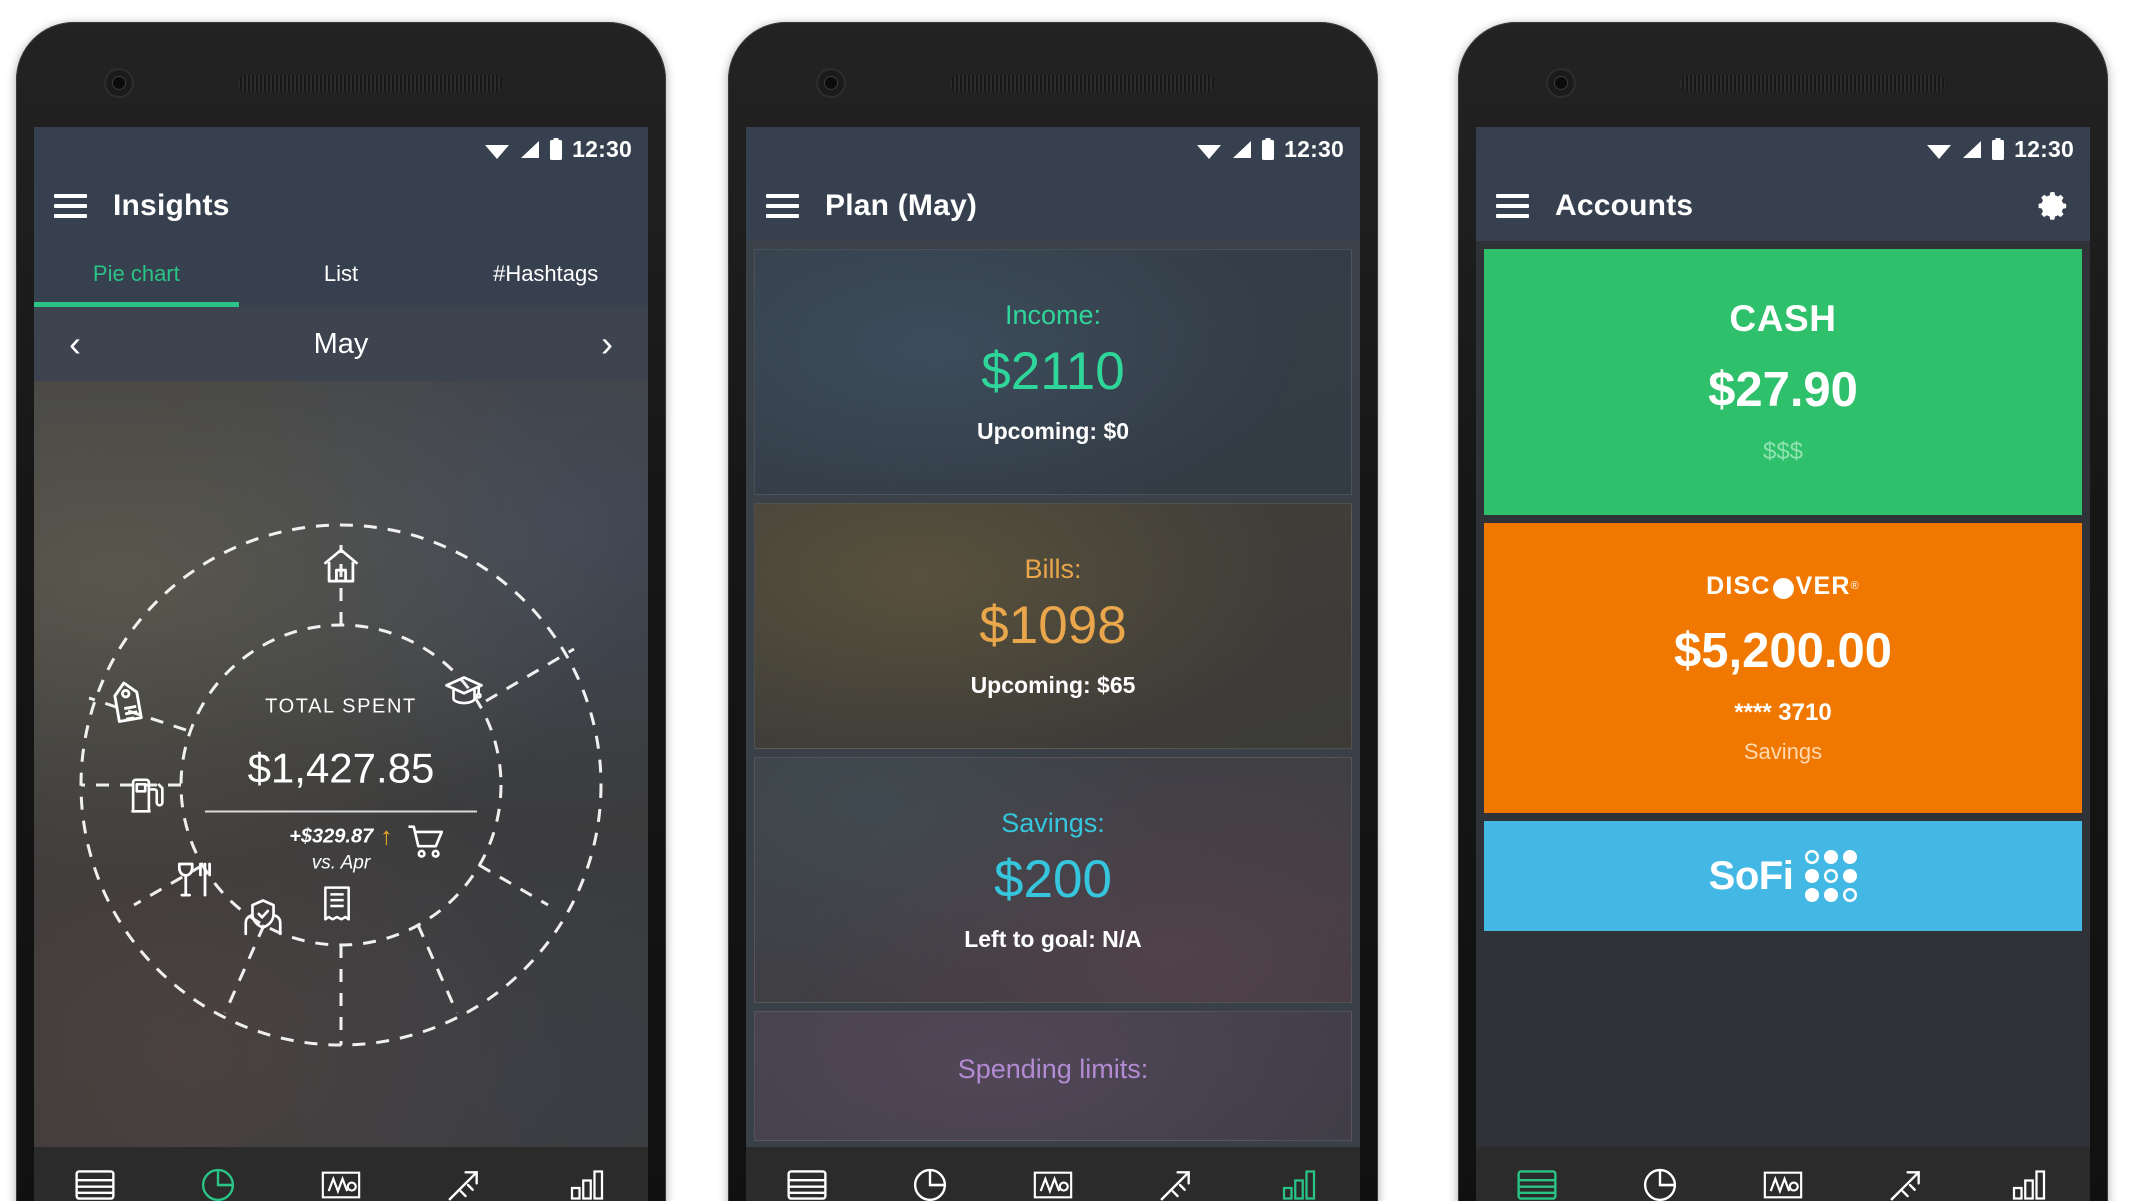  What do you see at coordinates (1053, 938) in the screenshot?
I see `card-subtext: Left to goal: N/A` at bounding box center [1053, 938].